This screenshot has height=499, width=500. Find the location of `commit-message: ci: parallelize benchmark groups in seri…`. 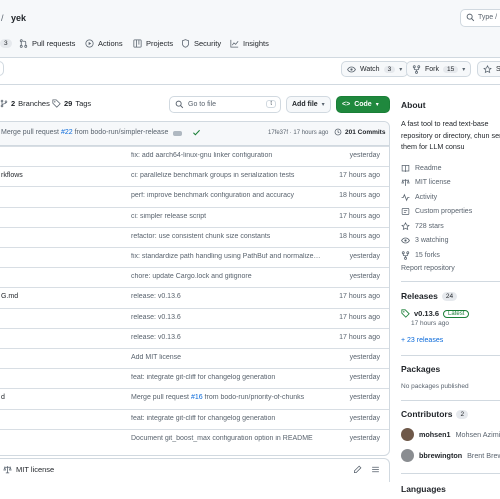

commit-message: ci: parallelize benchmark groups in seri… is located at coordinates (226, 175).